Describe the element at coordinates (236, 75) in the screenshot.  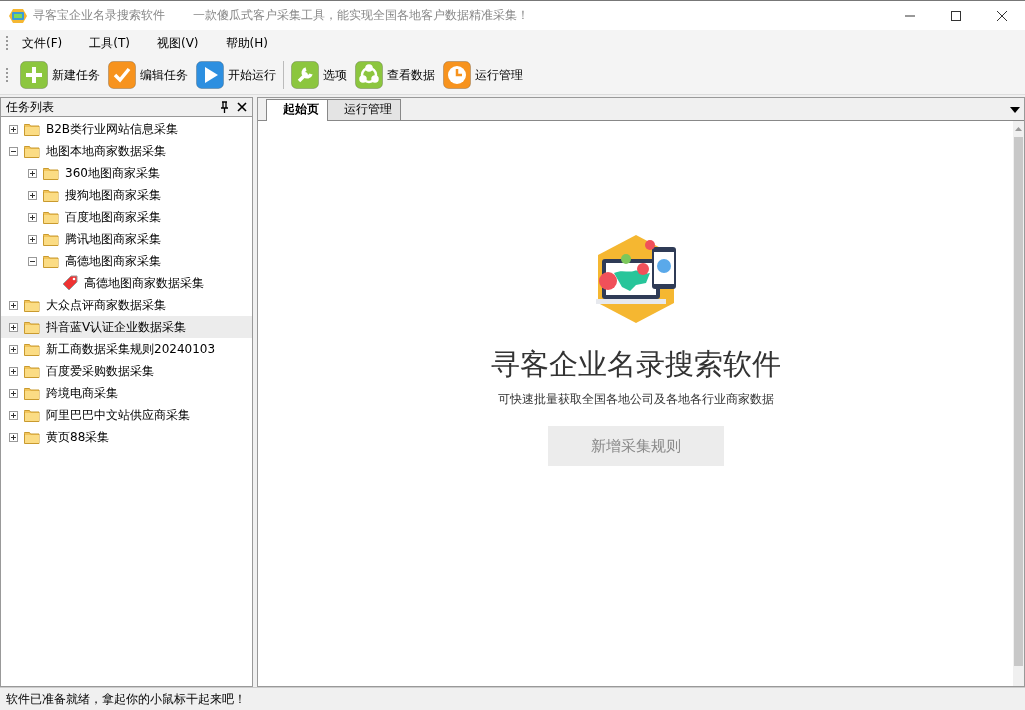
I see `toolbar-button: 开始运行` at that location.